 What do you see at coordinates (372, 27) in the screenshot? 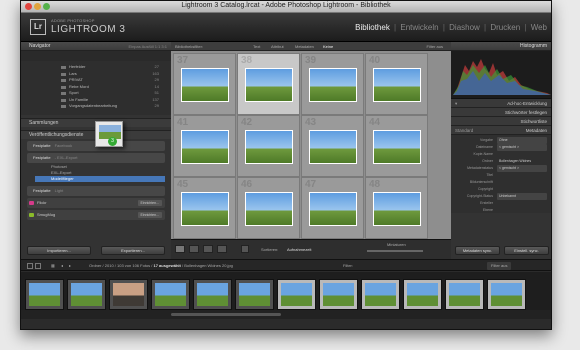
I see `module-bibliothek: Bibliothek` at bounding box center [372, 27].